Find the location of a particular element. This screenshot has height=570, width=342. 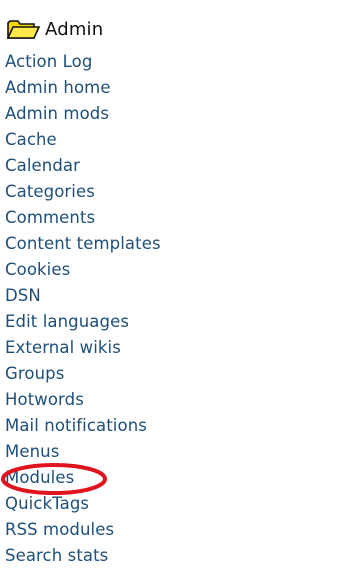

menu-header: Admin is located at coordinates (54, 29).